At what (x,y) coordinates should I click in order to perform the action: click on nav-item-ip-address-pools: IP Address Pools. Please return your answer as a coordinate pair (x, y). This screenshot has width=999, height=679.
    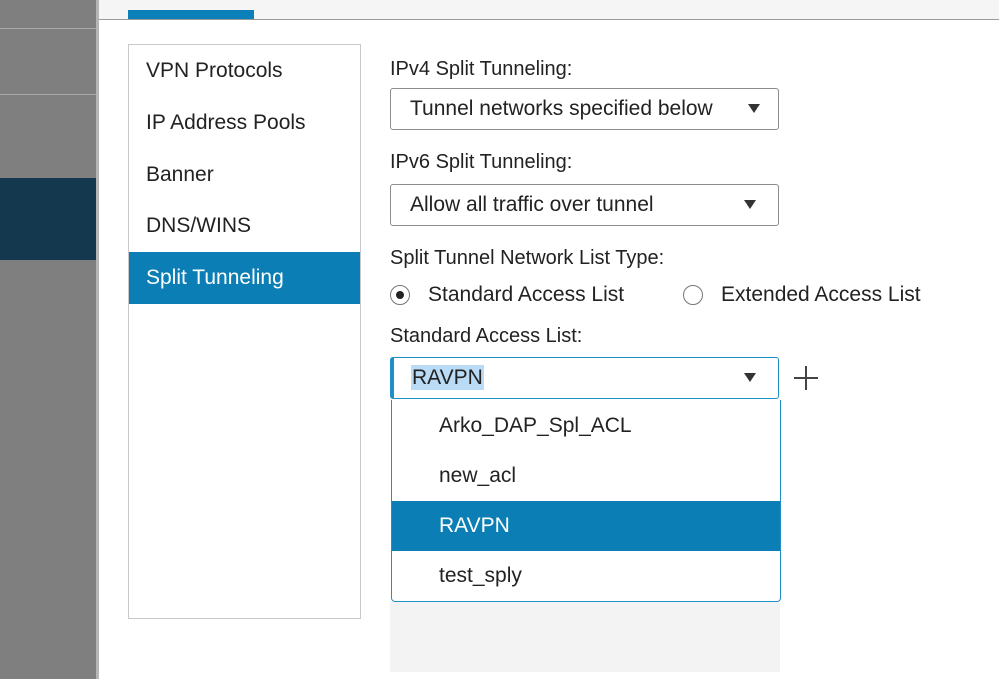
    Looking at the image, I should click on (244, 123).